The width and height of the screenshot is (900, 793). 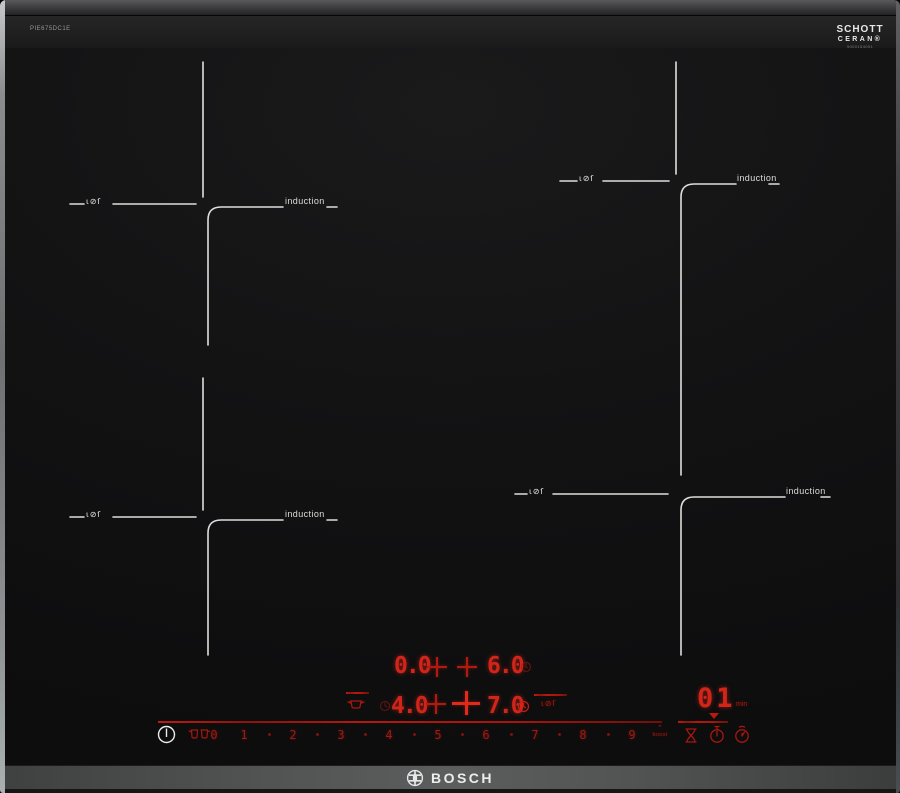 I want to click on right-edge-trim, so click(x=898, y=396).